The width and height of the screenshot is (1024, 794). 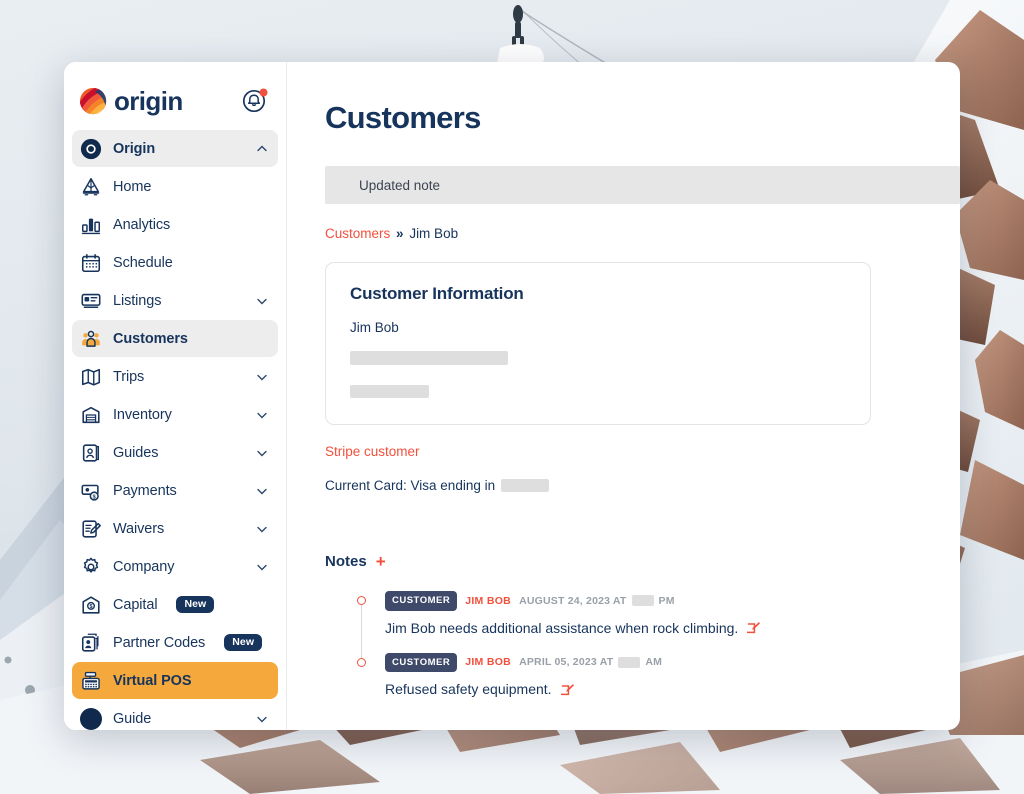 I want to click on calendar-icon, so click(x=91, y=262).